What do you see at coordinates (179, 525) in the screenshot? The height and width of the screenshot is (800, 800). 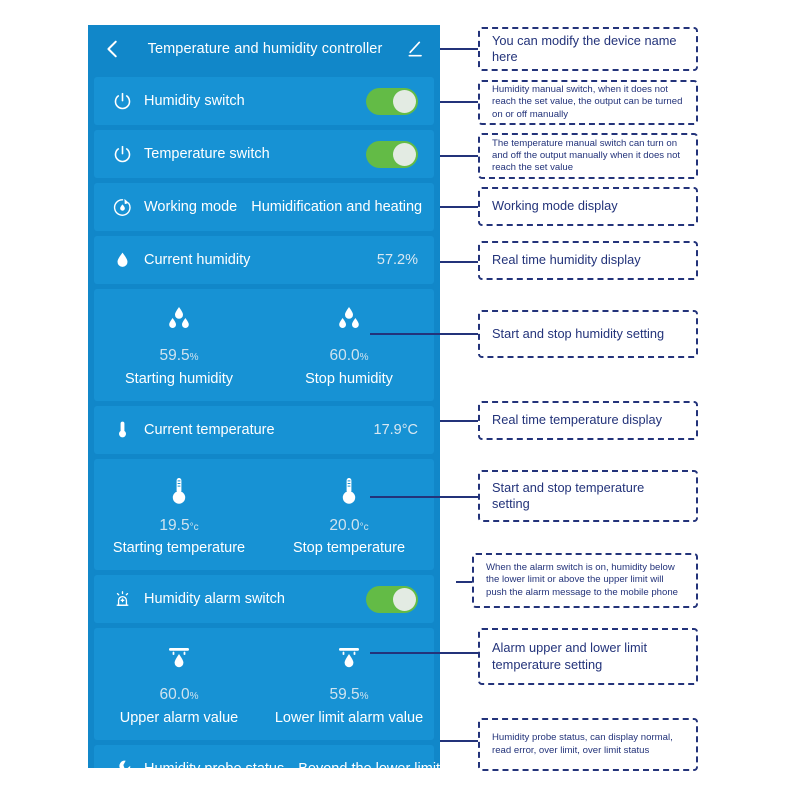 I see `starting-temperature-value: 19.5°c` at bounding box center [179, 525].